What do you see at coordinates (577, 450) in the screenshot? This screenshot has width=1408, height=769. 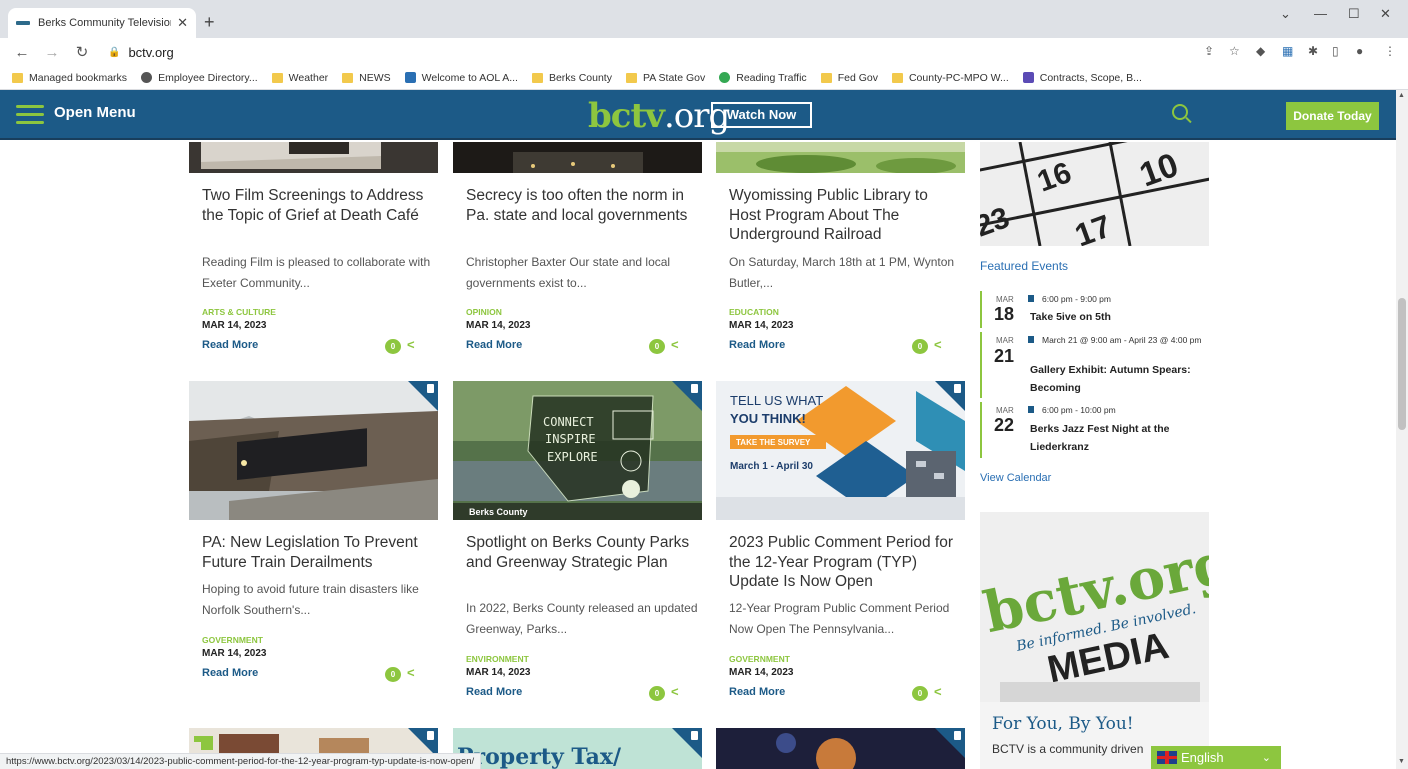 I see `article-image: CONNECT INSPIRE EXPLORE Berks County` at bounding box center [577, 450].